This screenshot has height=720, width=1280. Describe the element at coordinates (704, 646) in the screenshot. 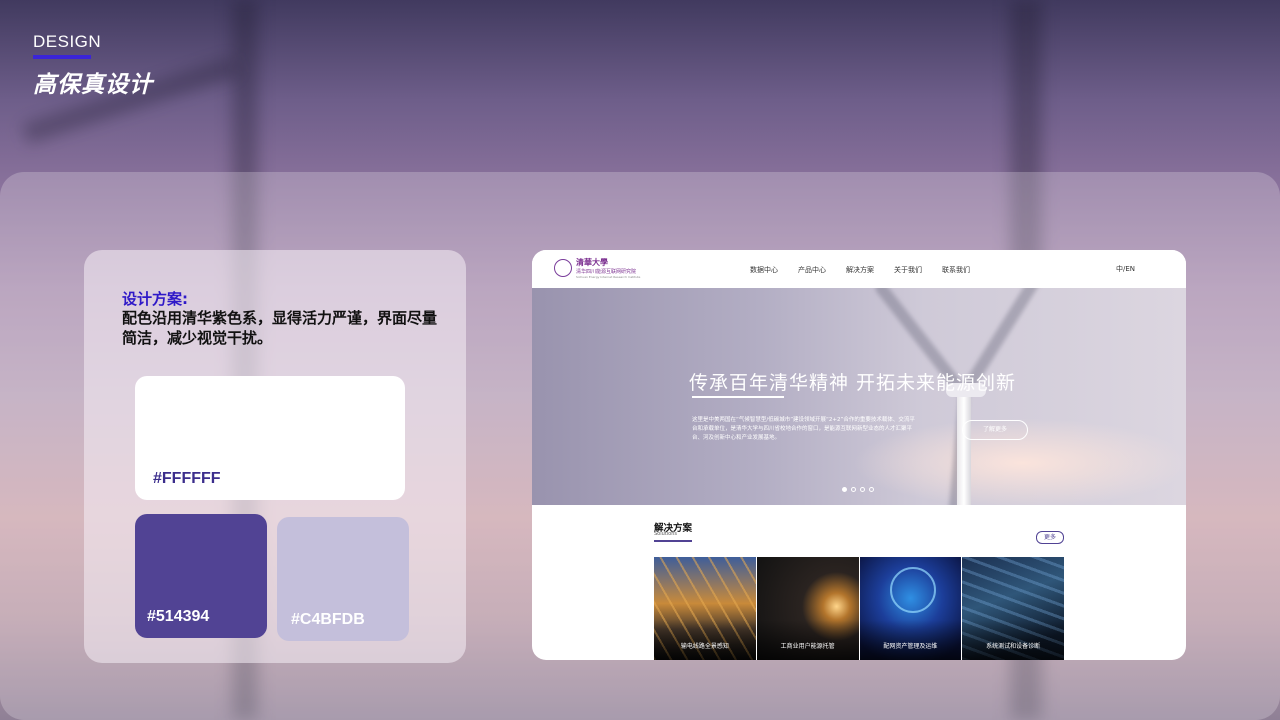

I see `tile-label: 输电线路全景感知` at that location.